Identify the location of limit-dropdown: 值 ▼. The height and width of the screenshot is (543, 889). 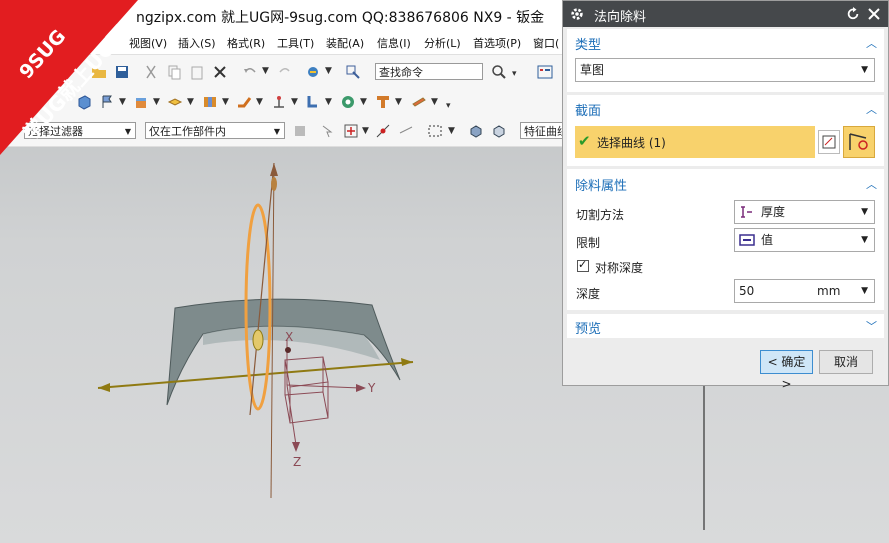
(804, 240).